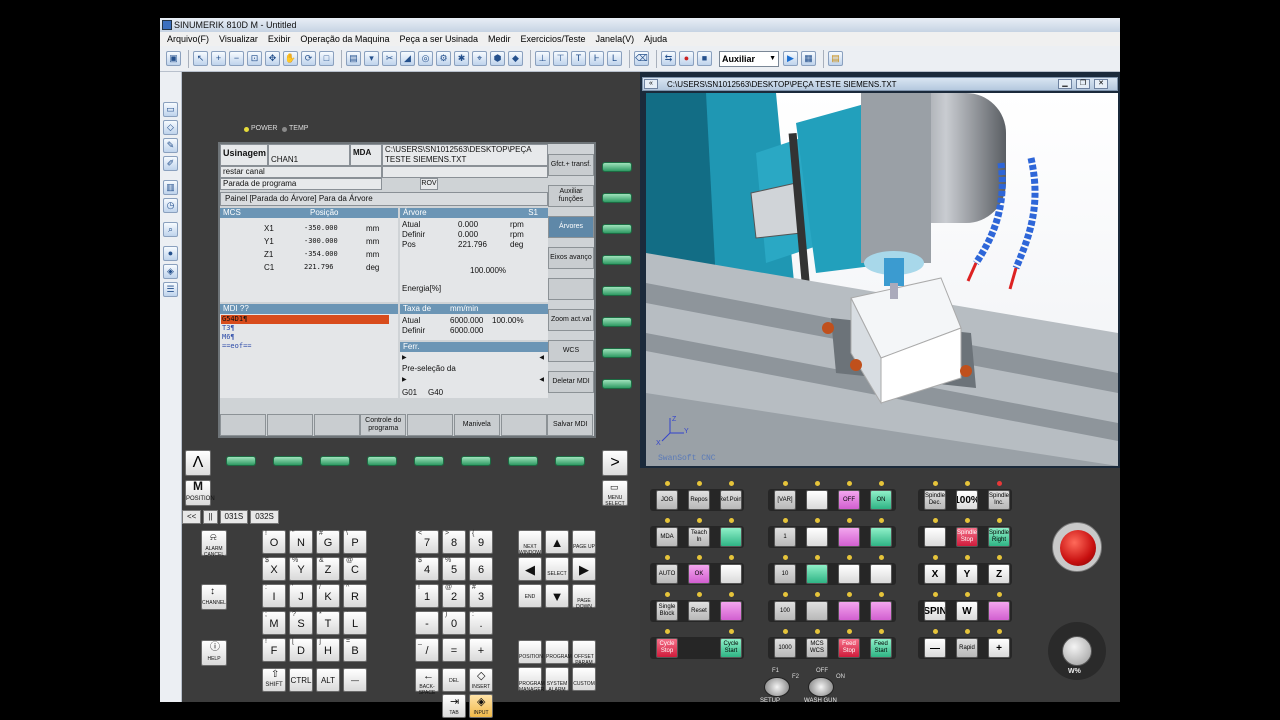 The image size is (1280, 720). What do you see at coordinates (596, 58) in the screenshot?
I see `tool-4-icon: Ⱶ` at bounding box center [596, 58].